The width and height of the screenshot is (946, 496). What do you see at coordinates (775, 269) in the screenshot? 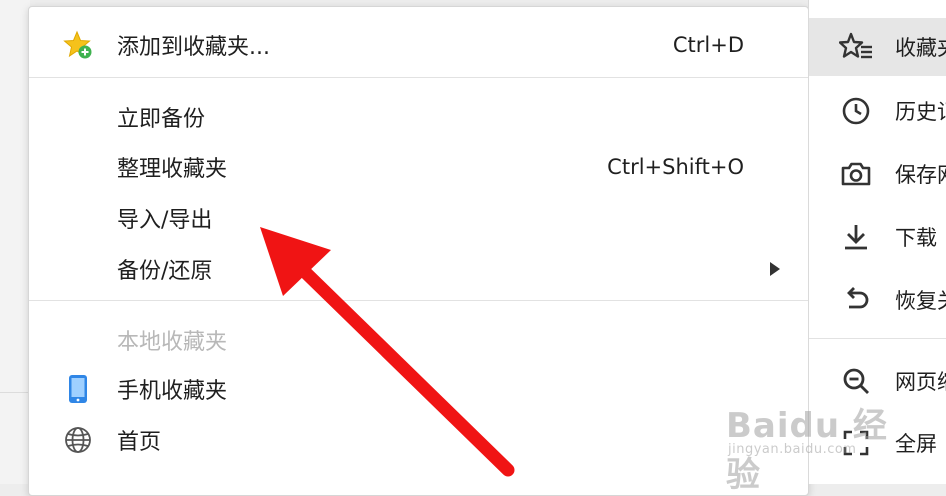
I see `submenu-arrow-icon` at bounding box center [775, 269].